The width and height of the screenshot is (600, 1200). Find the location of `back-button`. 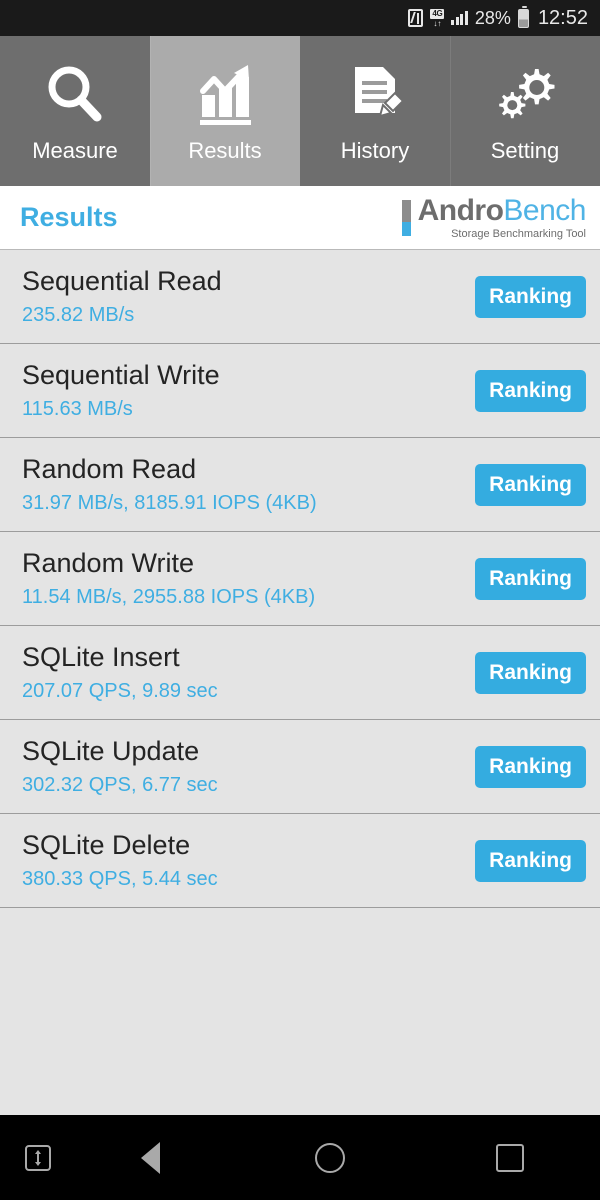

back-button is located at coordinates (150, 1157).